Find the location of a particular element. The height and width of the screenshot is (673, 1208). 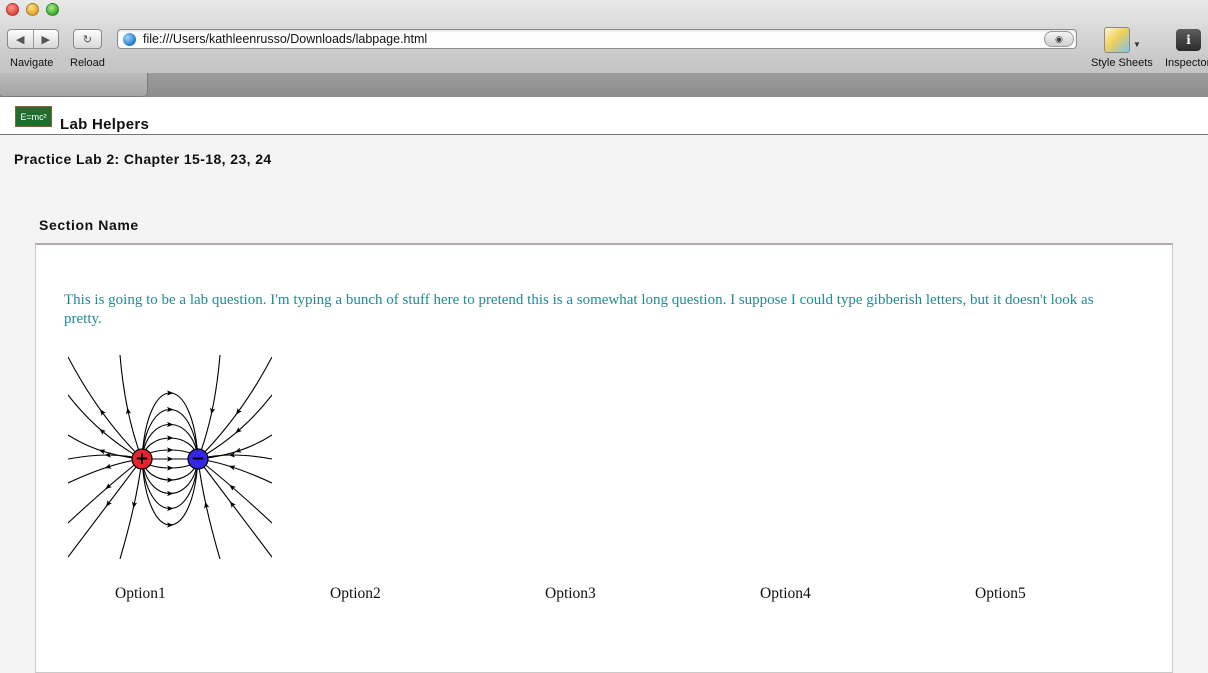

lab-title: Practice Lab 2: Chapter 15-18, 23, 24 is located at coordinates (143, 159).